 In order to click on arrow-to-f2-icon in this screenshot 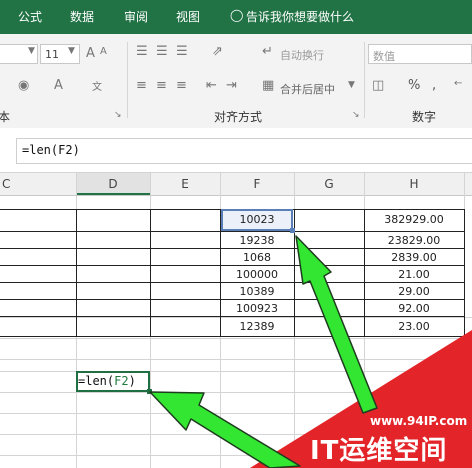, I will do `click(336, 324)`.